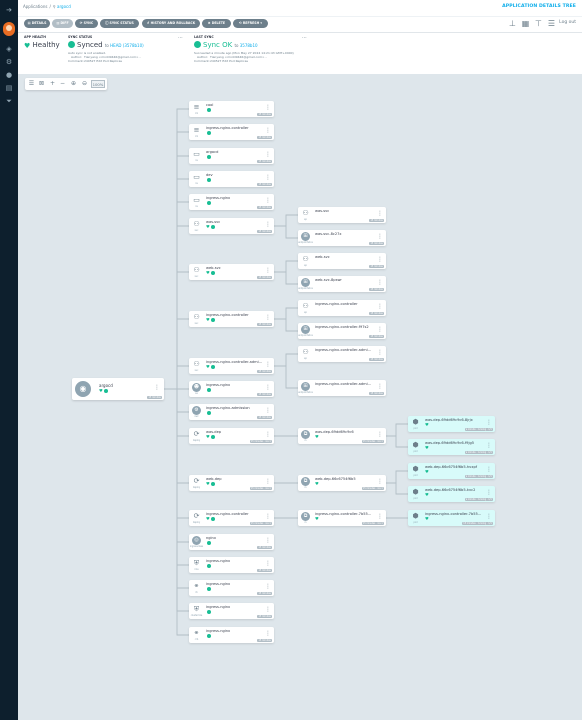 The width and height of the screenshot is (582, 720). I want to click on resource-node: ⟳ deploy was-dep ♥ ⋮ 15 minutes · rev:1, so click(231, 436).